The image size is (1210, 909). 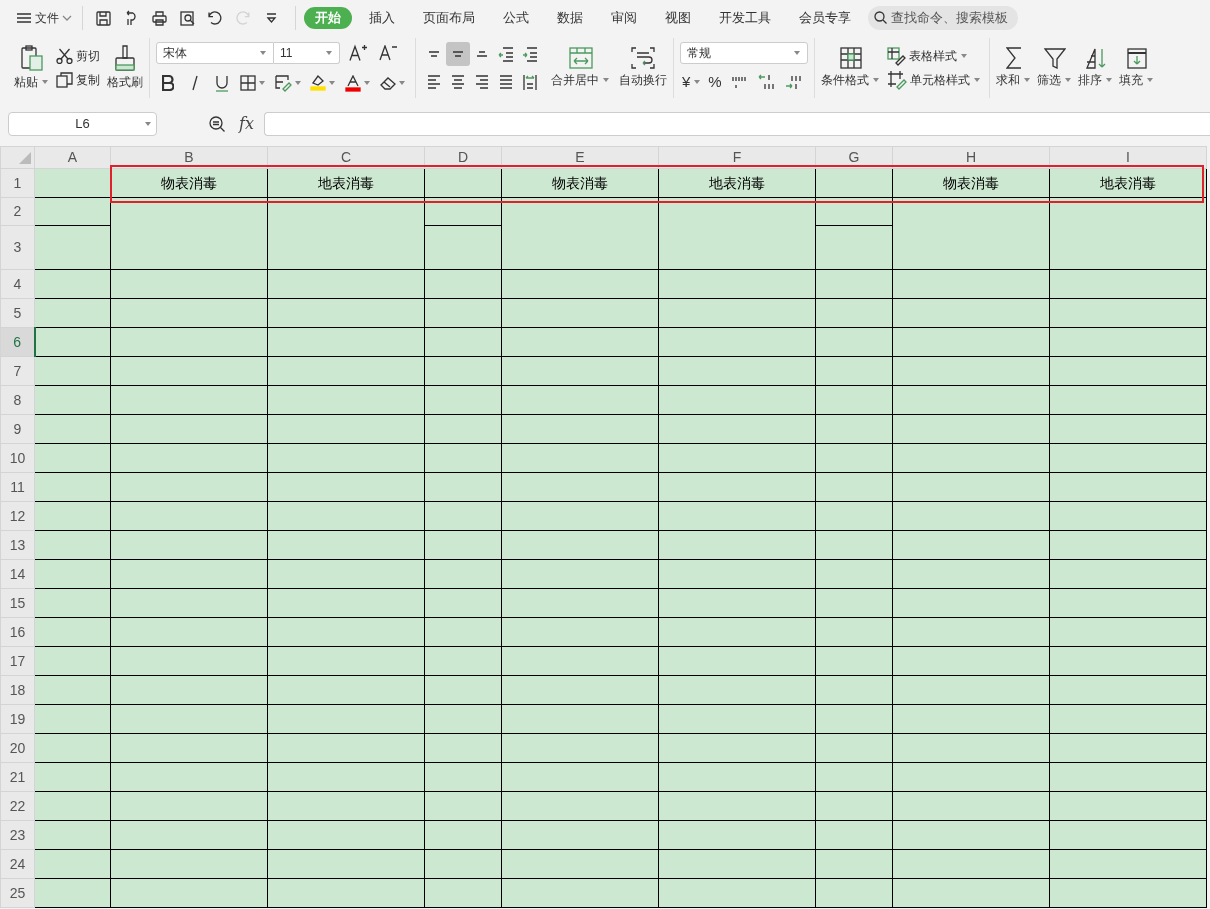 I want to click on ribbon-tab: 审阅, so click(x=624, y=18).